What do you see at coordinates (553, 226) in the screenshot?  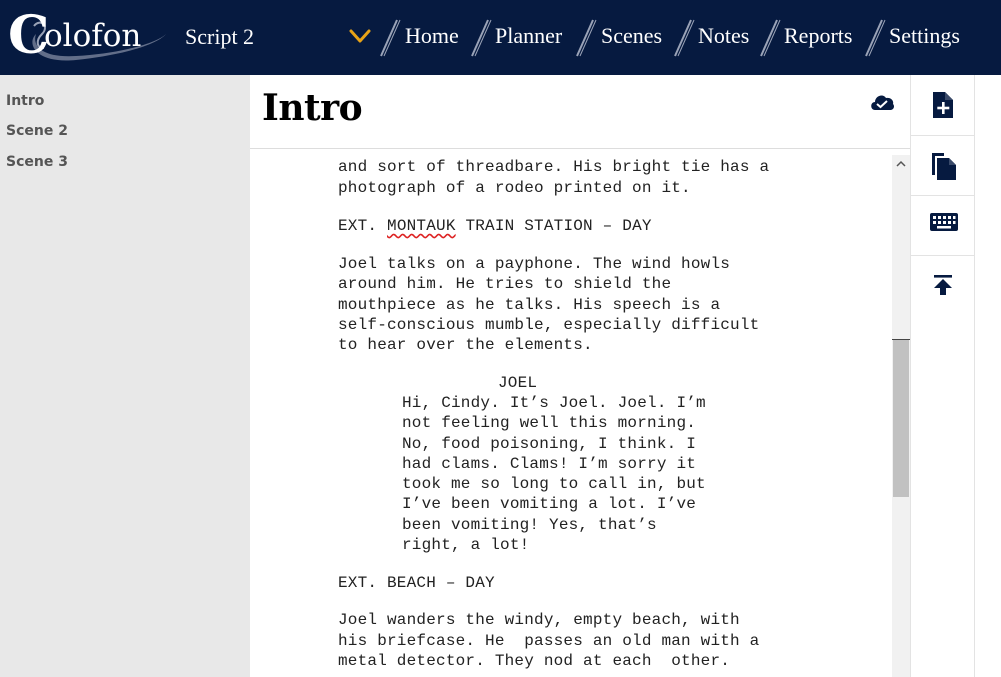 I see `scene-heading-suffix: TRAIN STATION – DAY` at bounding box center [553, 226].